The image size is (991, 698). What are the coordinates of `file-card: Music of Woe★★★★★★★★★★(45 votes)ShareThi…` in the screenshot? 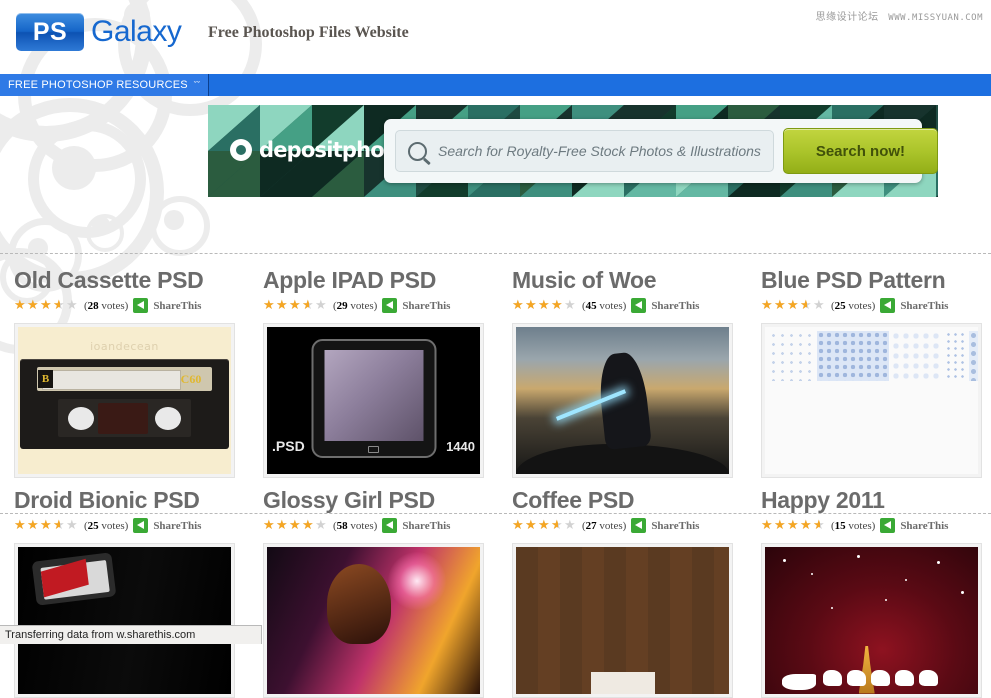 It's located at (622, 368).